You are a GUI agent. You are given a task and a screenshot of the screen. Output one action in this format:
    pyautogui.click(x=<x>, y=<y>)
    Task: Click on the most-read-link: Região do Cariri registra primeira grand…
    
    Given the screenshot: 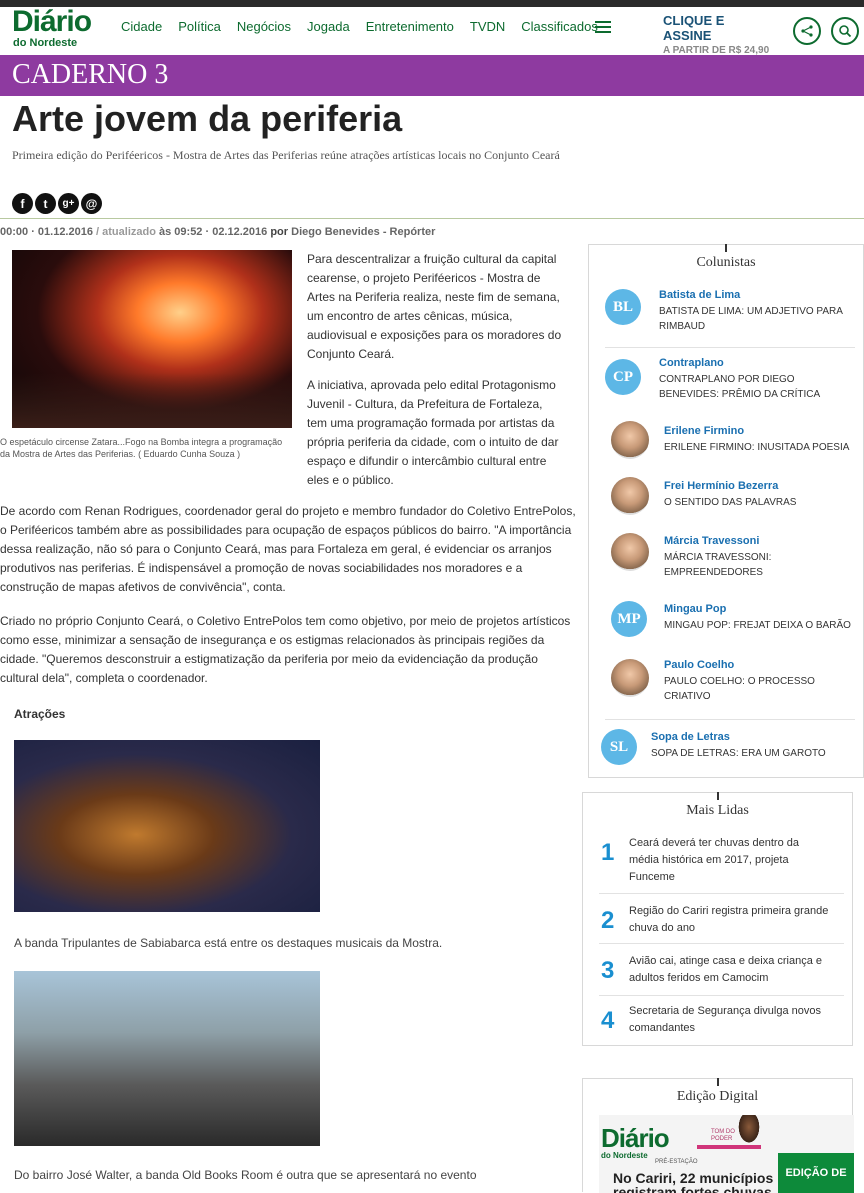 What is the action you would take?
    pyautogui.click(x=729, y=920)
    